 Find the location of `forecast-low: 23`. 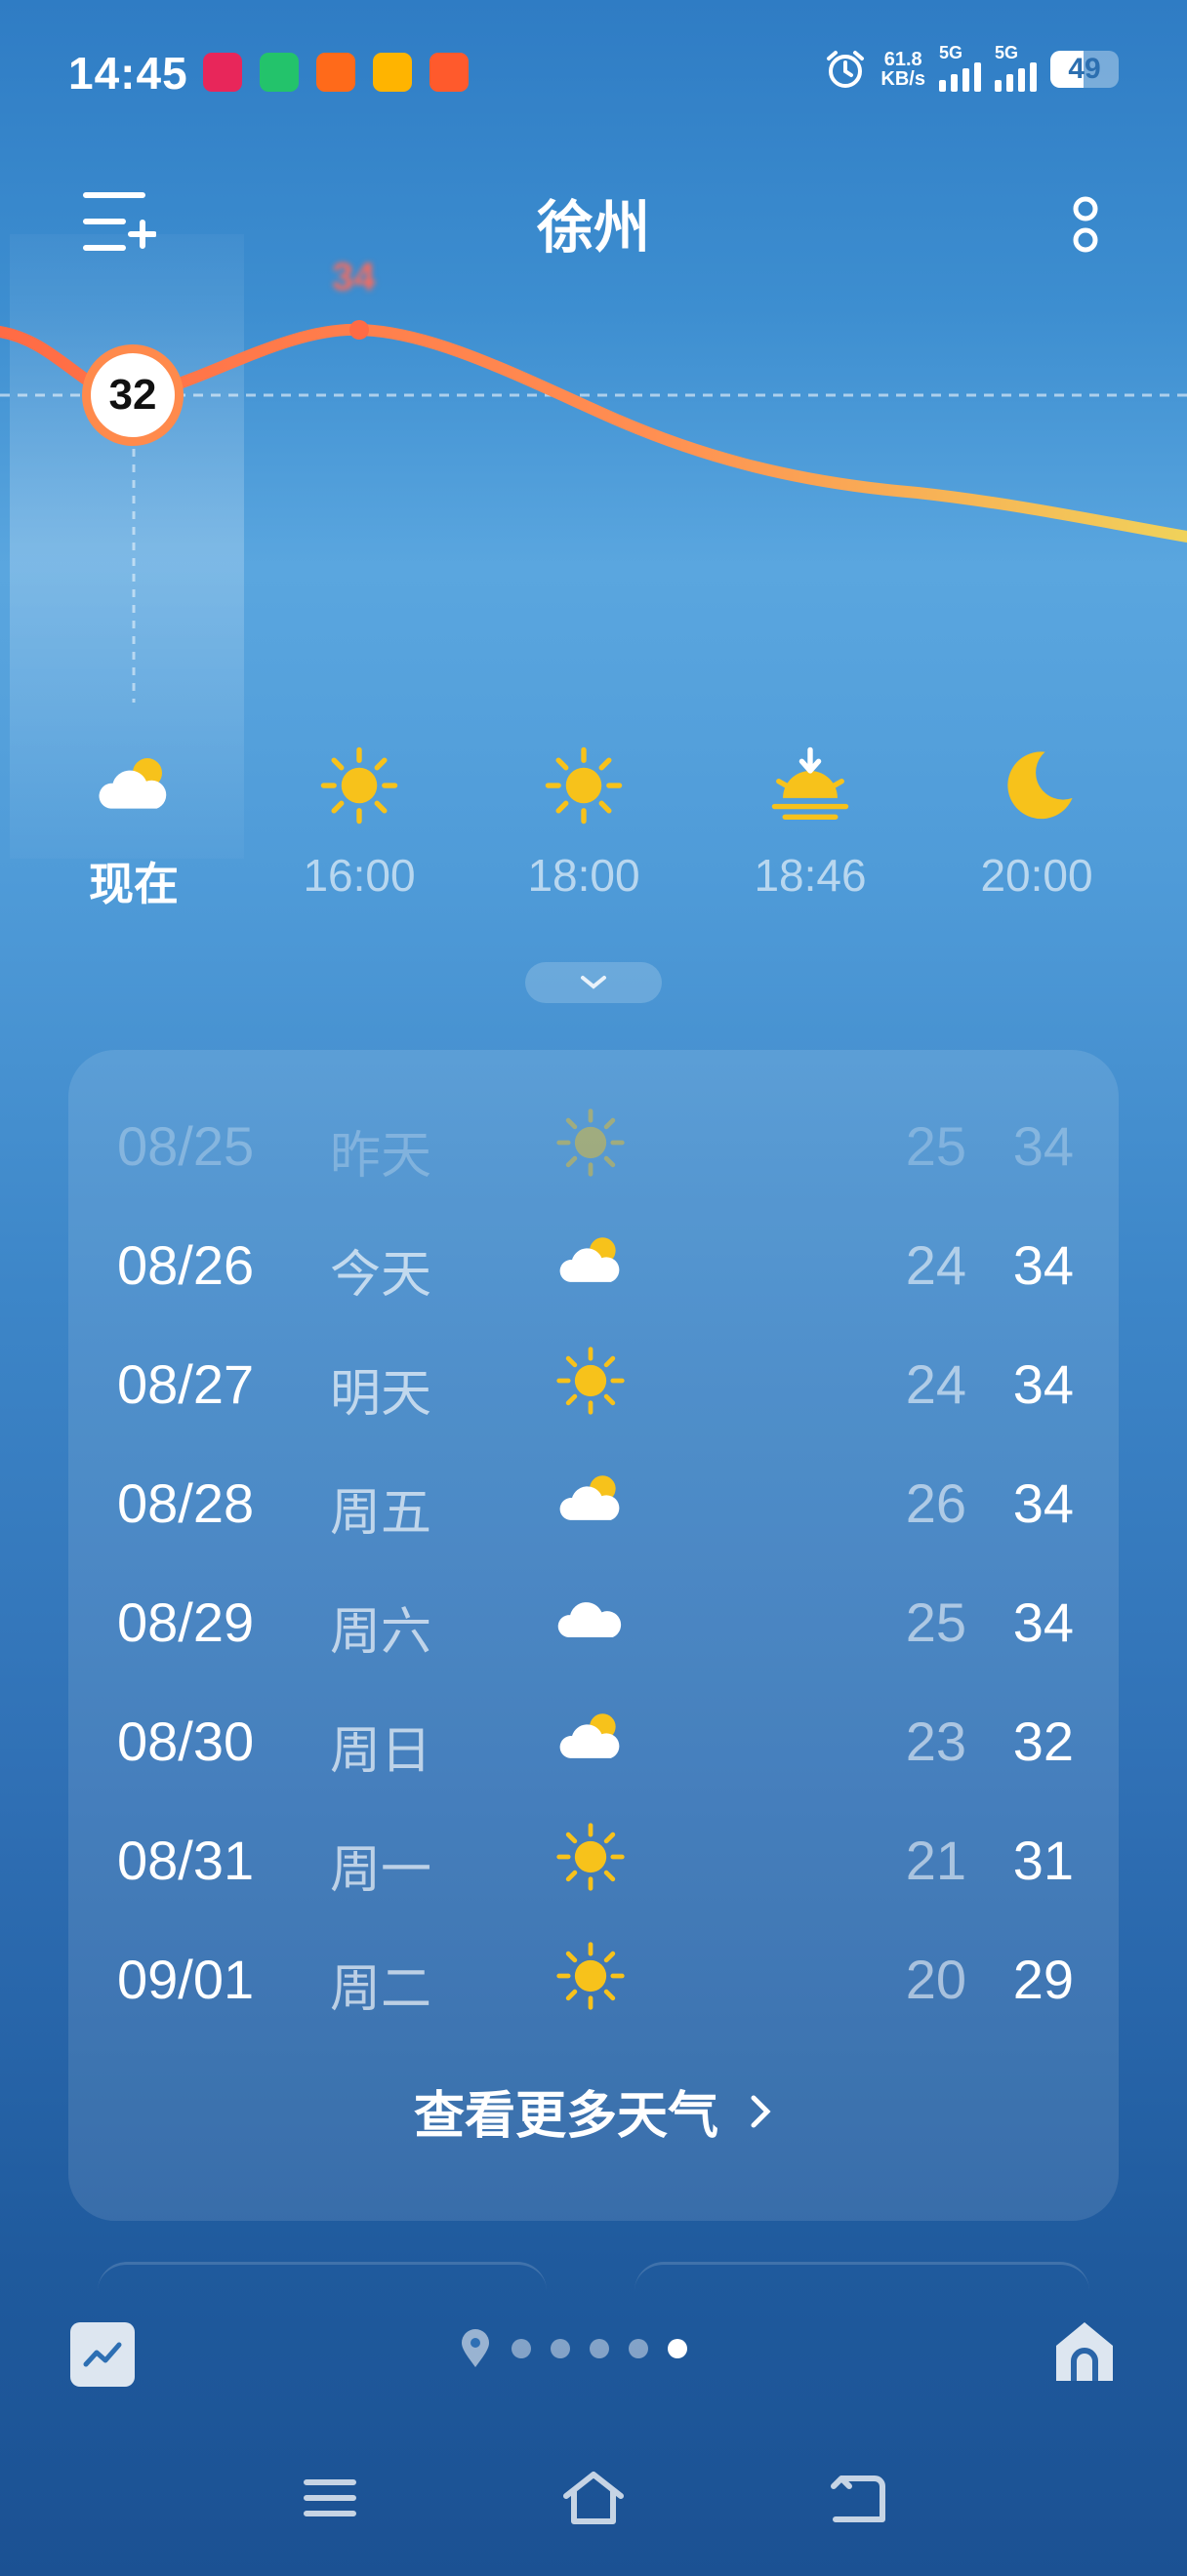

forecast-low: 23 is located at coordinates (935, 1741).